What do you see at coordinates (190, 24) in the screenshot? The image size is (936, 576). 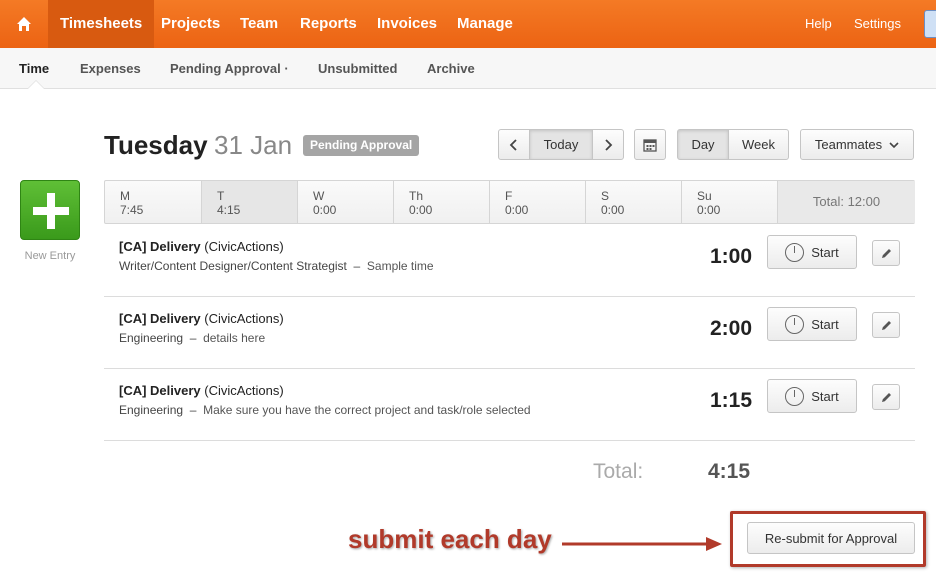 I see `nav-projects: Projects` at bounding box center [190, 24].